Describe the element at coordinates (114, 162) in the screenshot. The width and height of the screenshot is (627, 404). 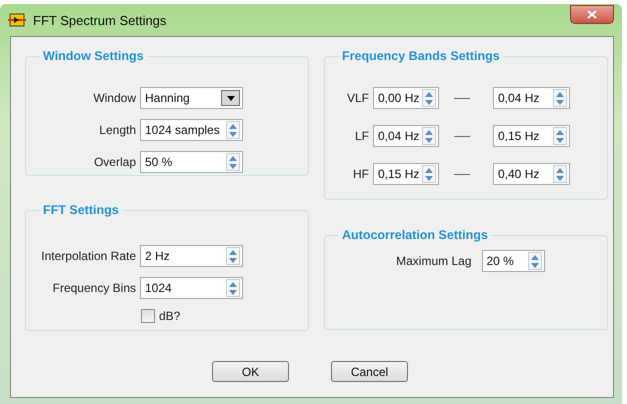
I see `field-label: Overlap` at that location.